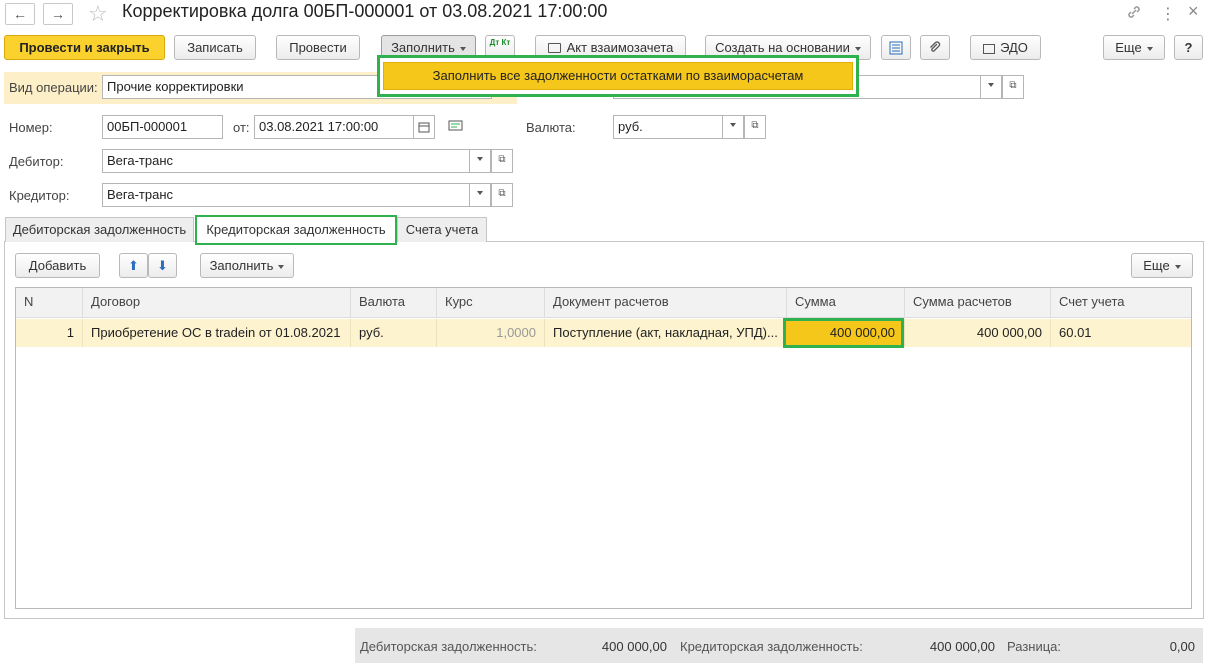 The height and width of the screenshot is (671, 1210). I want to click on post-and-close-button: Провести и закрыть, so click(84, 47).